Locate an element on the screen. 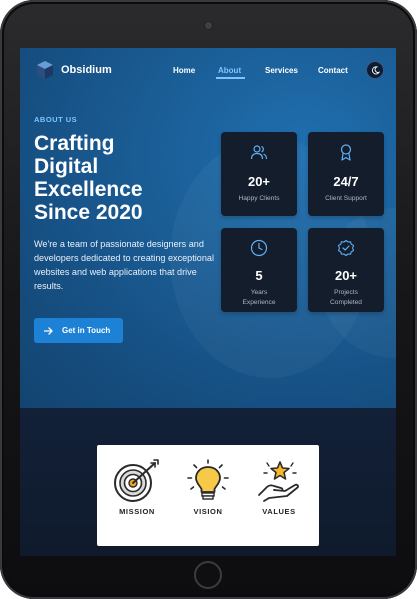  stat-value: 5 is located at coordinates (259, 275).